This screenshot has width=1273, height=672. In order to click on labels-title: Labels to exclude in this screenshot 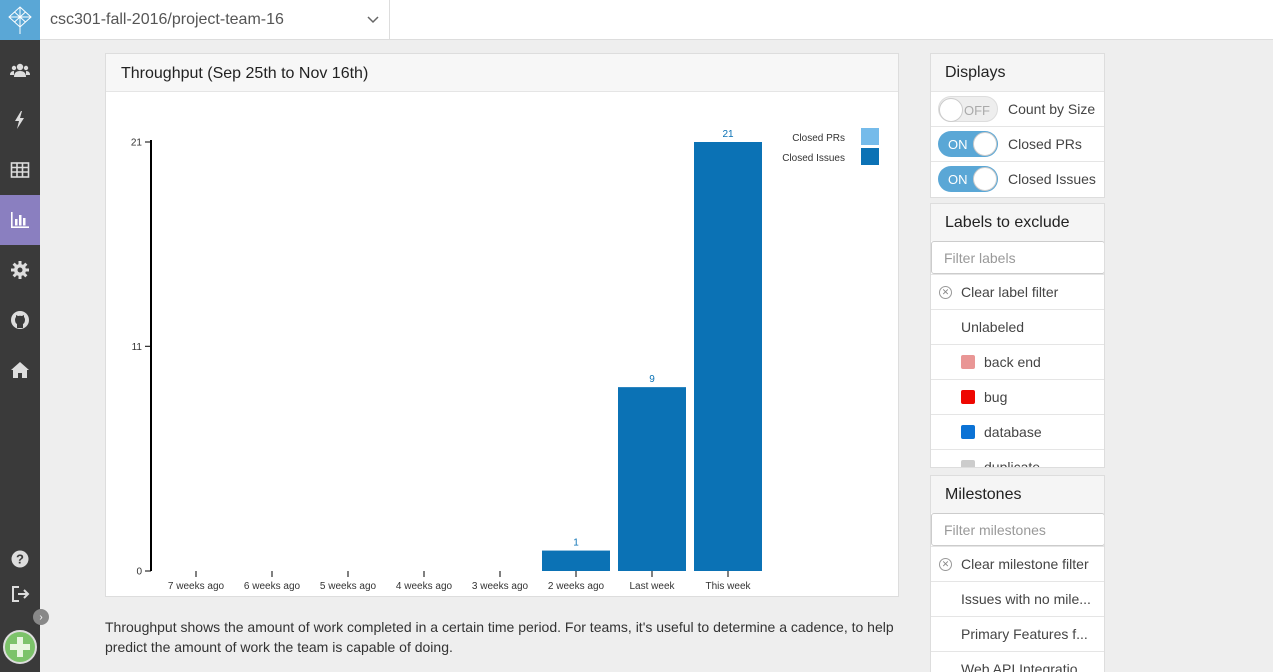, I will do `click(1017, 222)`.